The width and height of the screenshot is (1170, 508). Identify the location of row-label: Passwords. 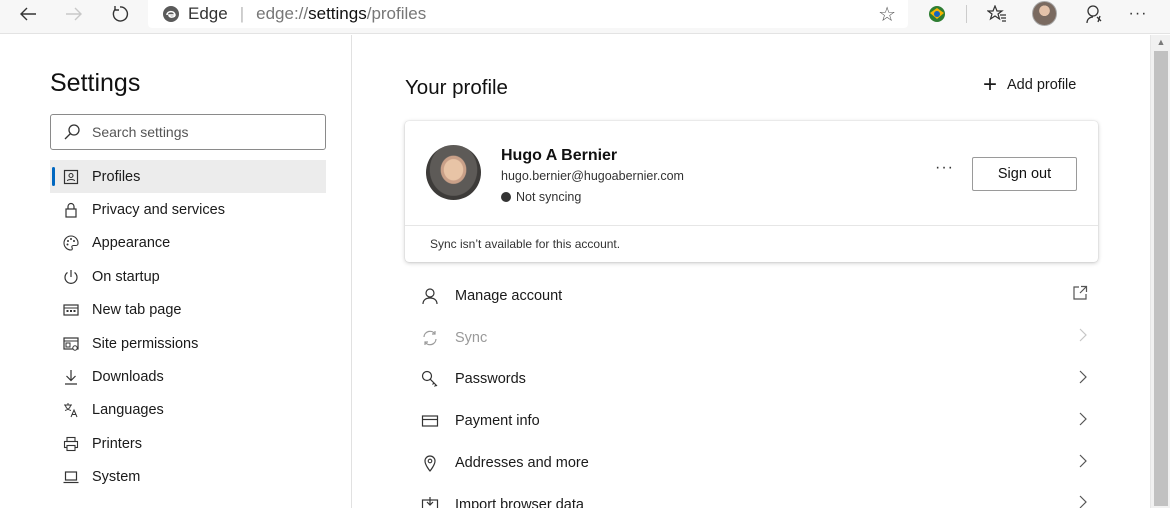
(490, 379).